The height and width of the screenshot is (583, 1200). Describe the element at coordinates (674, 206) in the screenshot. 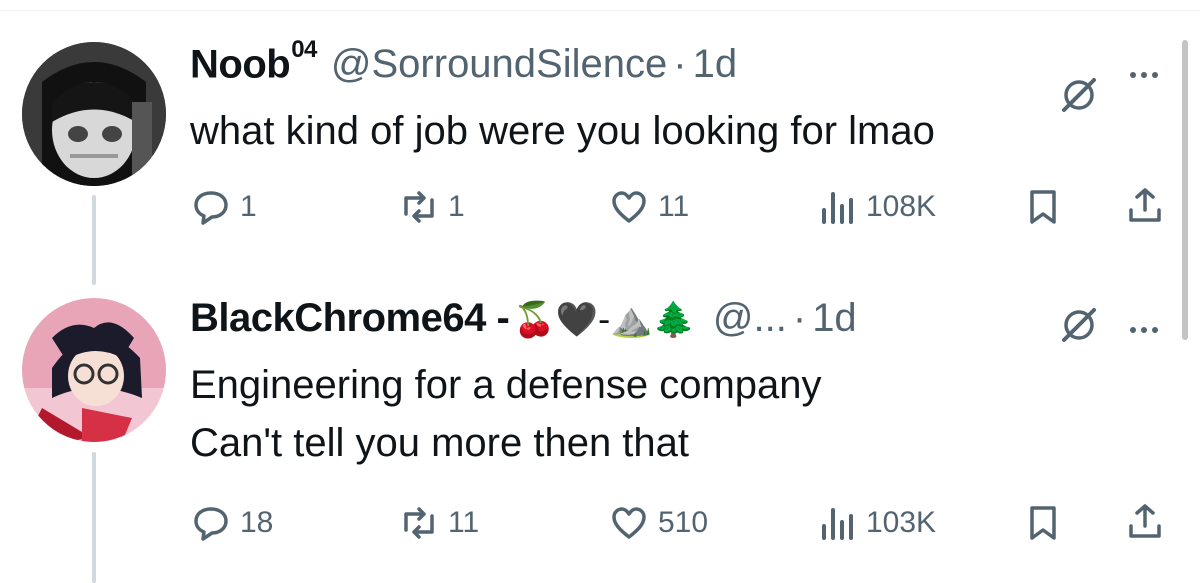

I see `like-count: 11` at that location.